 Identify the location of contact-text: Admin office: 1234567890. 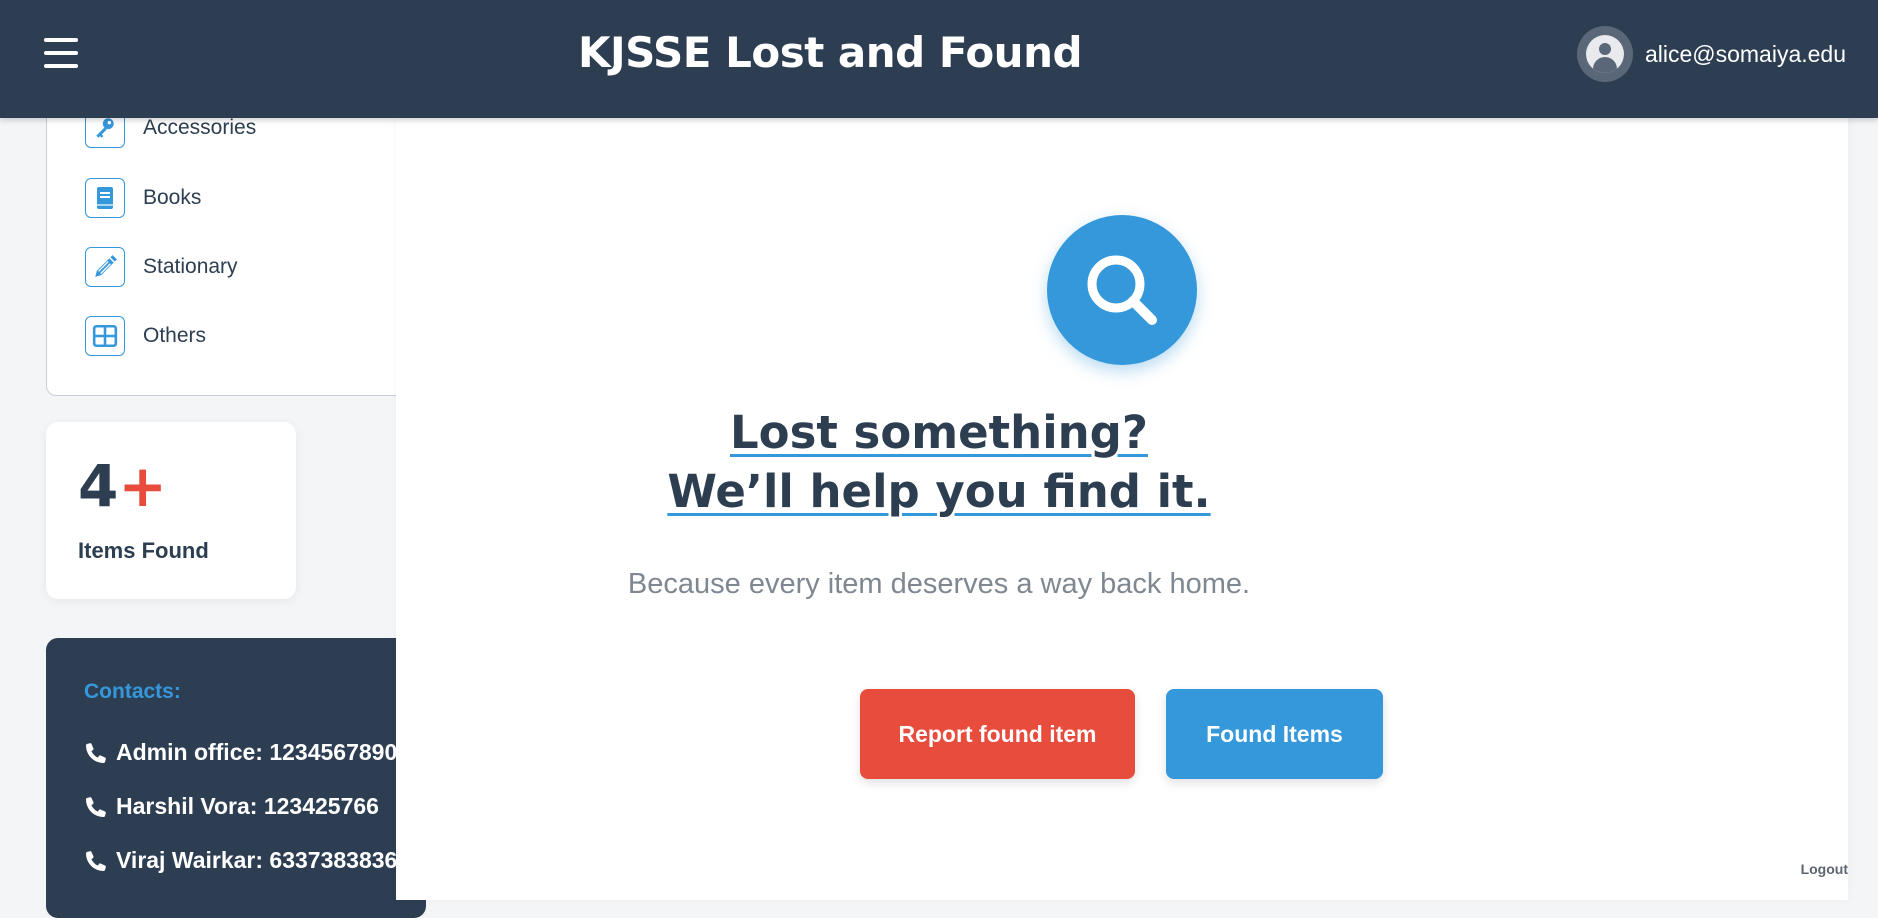
(257, 752).